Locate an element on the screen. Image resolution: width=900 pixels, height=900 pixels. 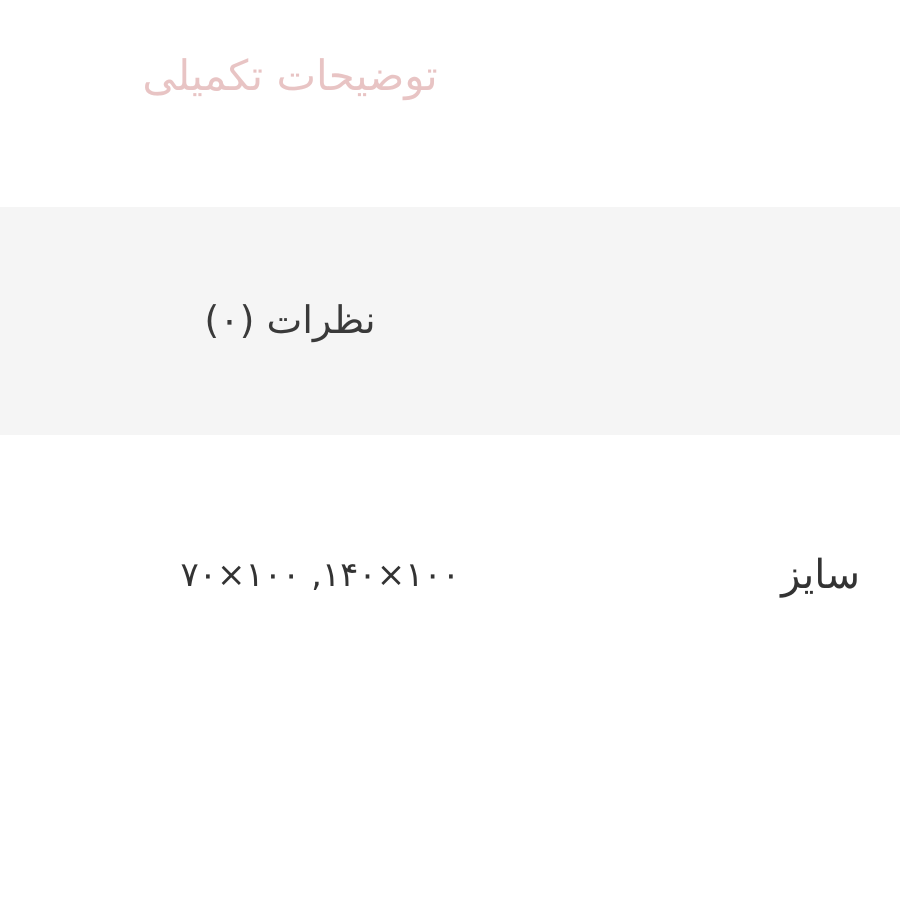
attribute-value: ۱۰۰×۱۴۰, ۱۰۰×۷۰ is located at coordinates (320, 575).